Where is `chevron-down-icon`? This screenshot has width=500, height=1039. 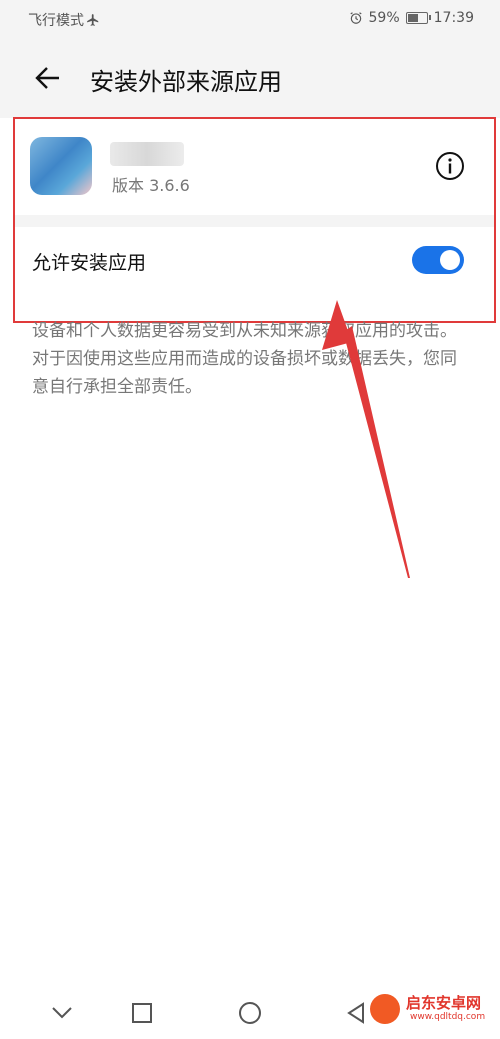 chevron-down-icon is located at coordinates (62, 1013).